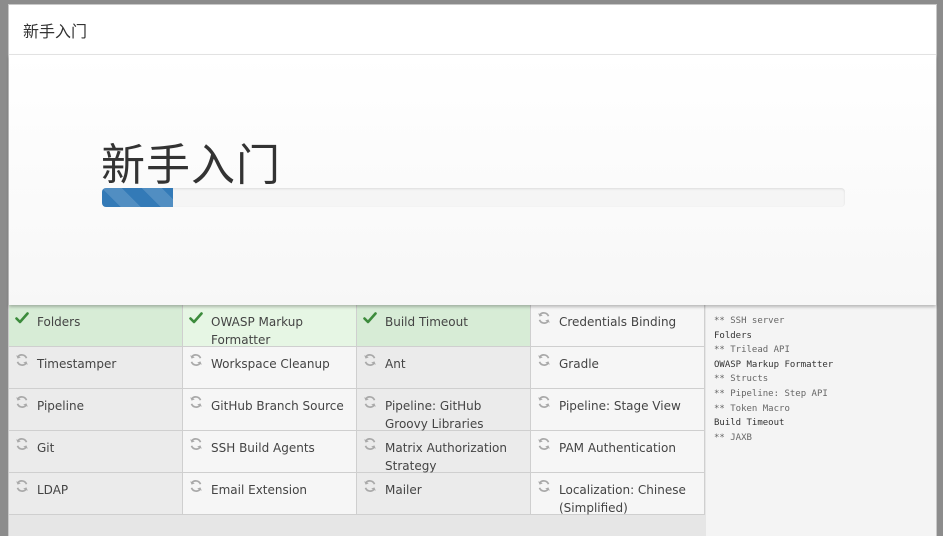 The width and height of the screenshot is (943, 536). I want to click on plugin-item: Timestamper, so click(96, 368).